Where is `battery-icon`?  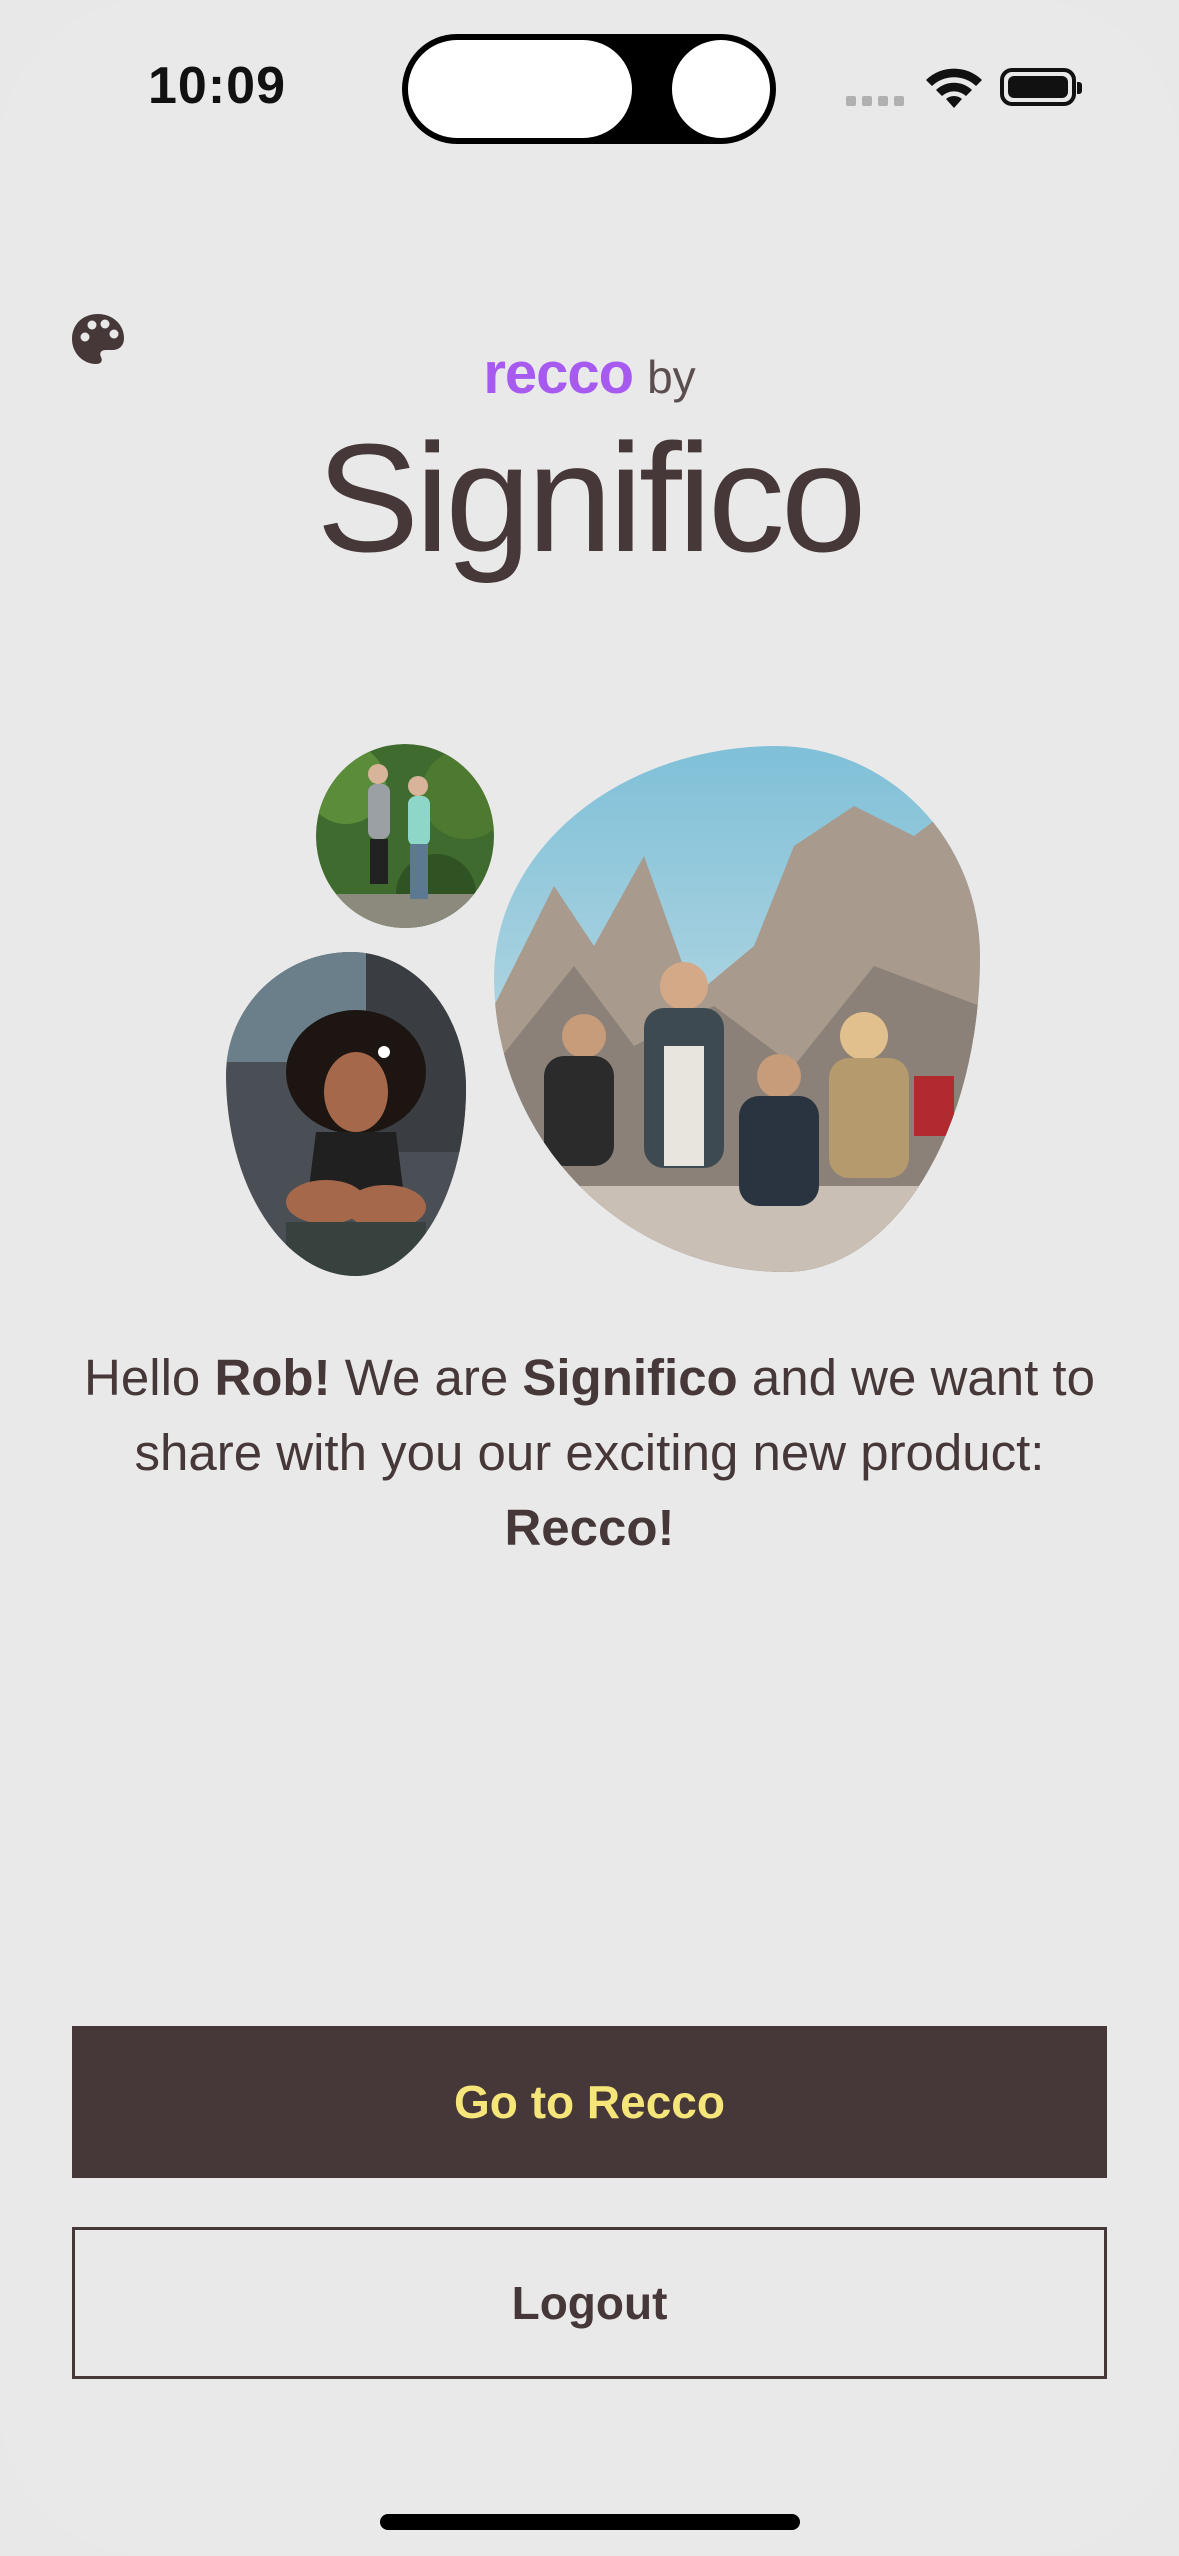 battery-icon is located at coordinates (1041, 87).